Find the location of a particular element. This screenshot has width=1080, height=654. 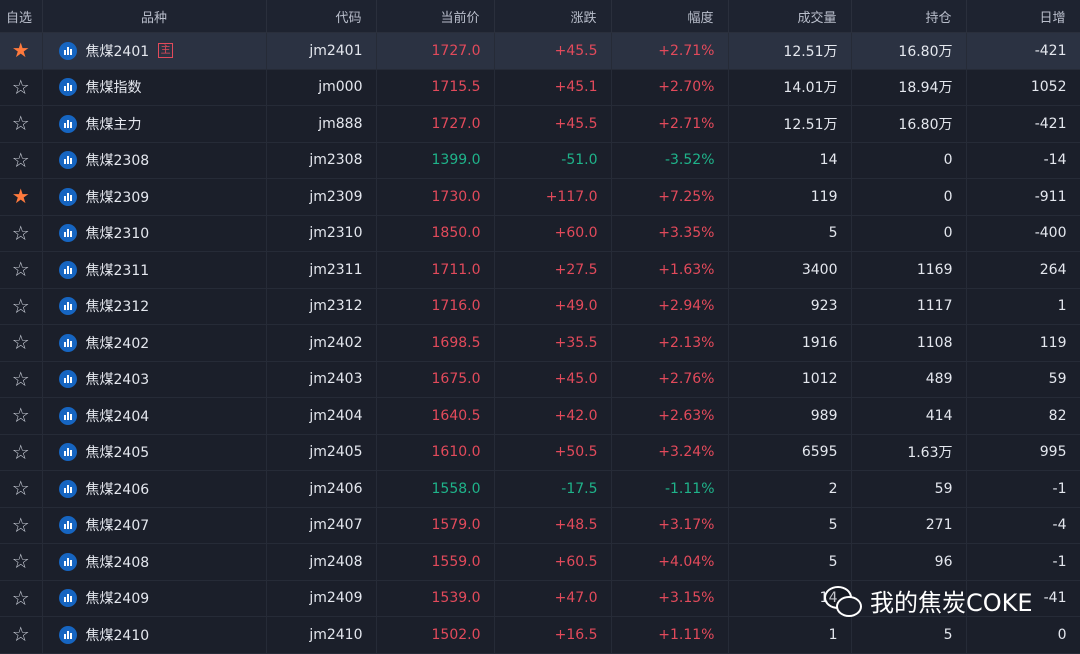

name-cell: 焦煤2405 is located at coordinates (154, 452).